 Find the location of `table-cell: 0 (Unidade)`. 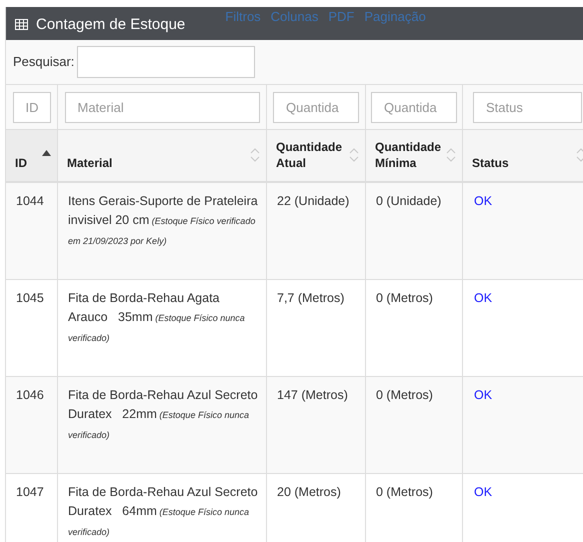

table-cell: 0 (Unidade) is located at coordinates (409, 201).